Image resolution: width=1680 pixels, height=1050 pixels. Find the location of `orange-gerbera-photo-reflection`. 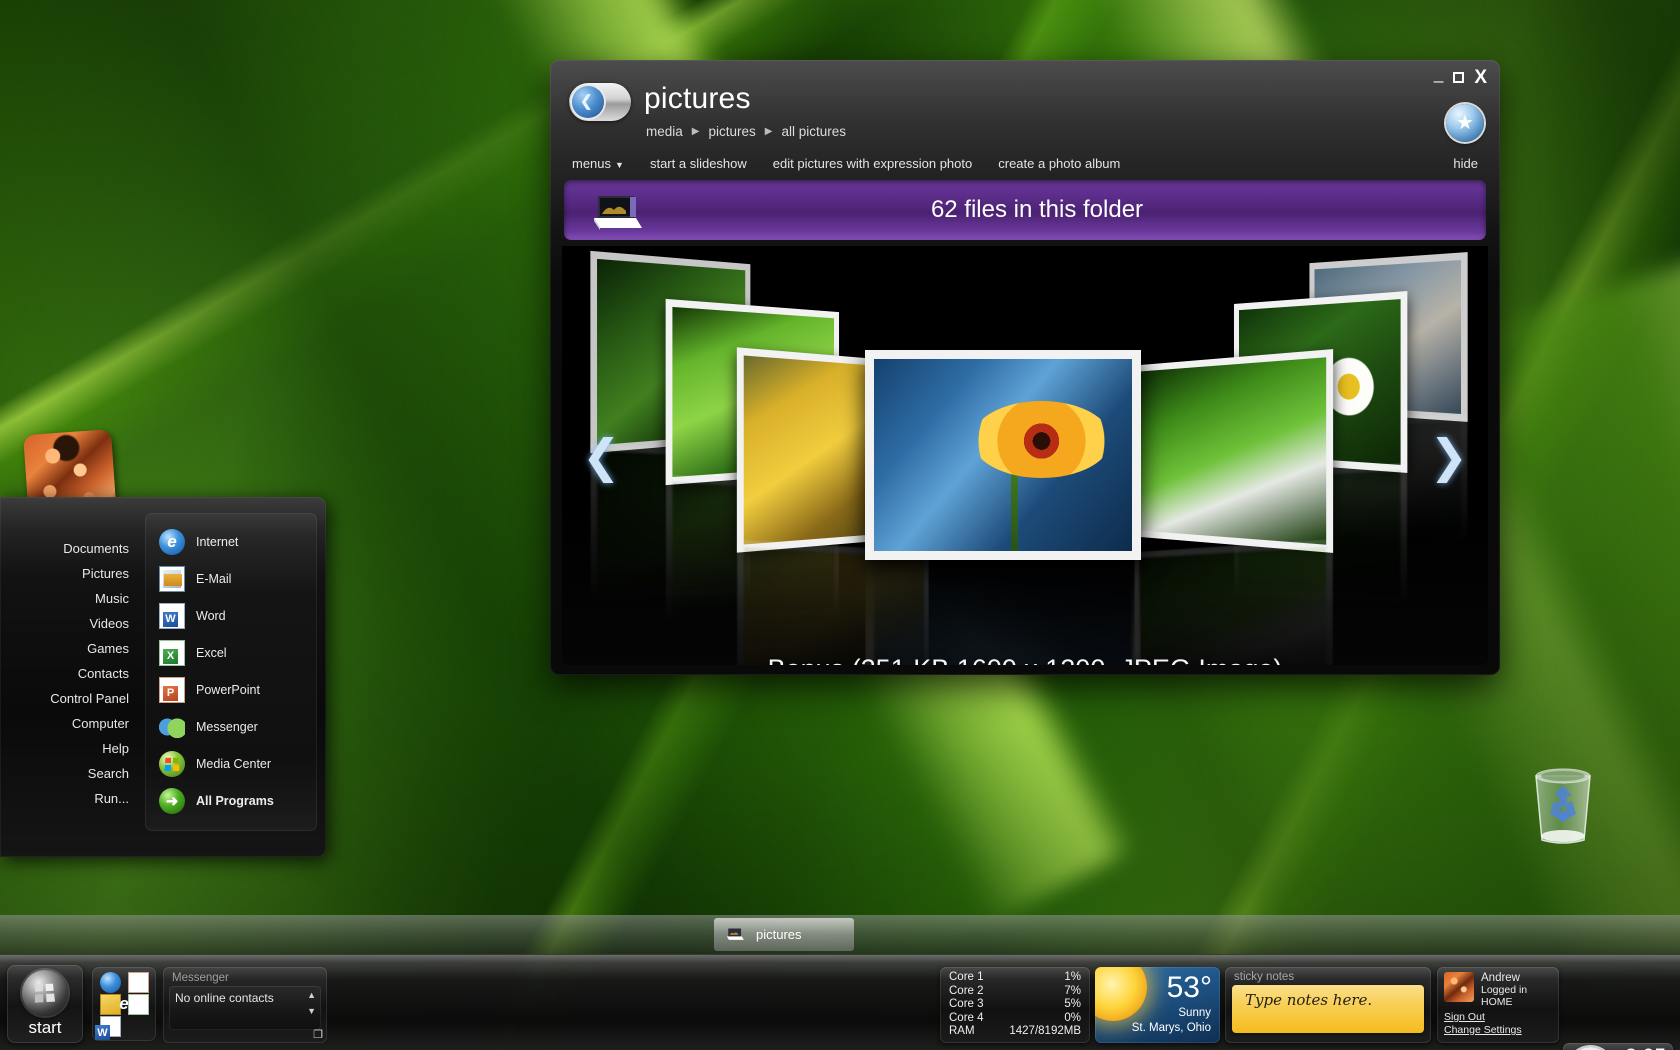

orange-gerbera-photo-reflection is located at coordinates (1003, 613).